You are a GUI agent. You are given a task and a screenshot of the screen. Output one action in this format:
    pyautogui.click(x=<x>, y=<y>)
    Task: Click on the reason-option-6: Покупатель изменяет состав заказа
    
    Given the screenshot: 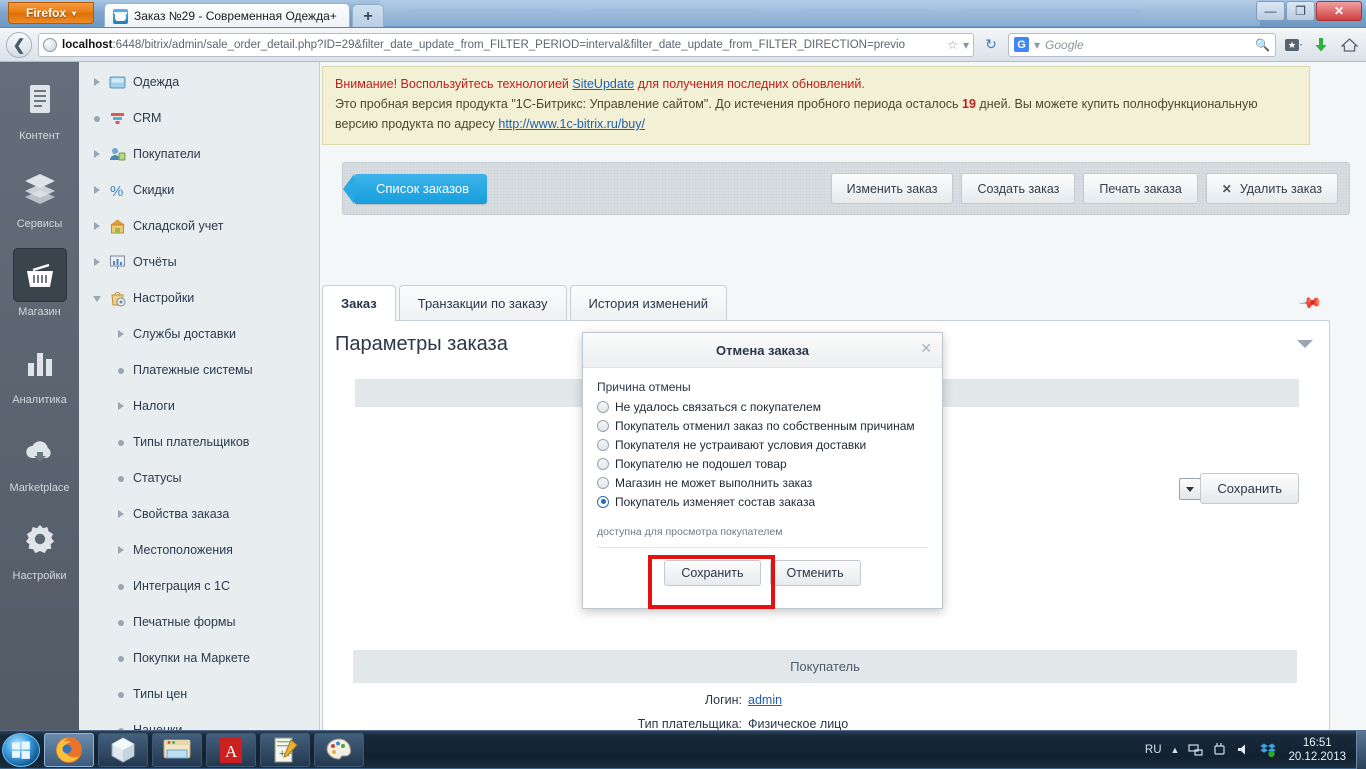 What is the action you would take?
    pyautogui.click(x=762, y=501)
    